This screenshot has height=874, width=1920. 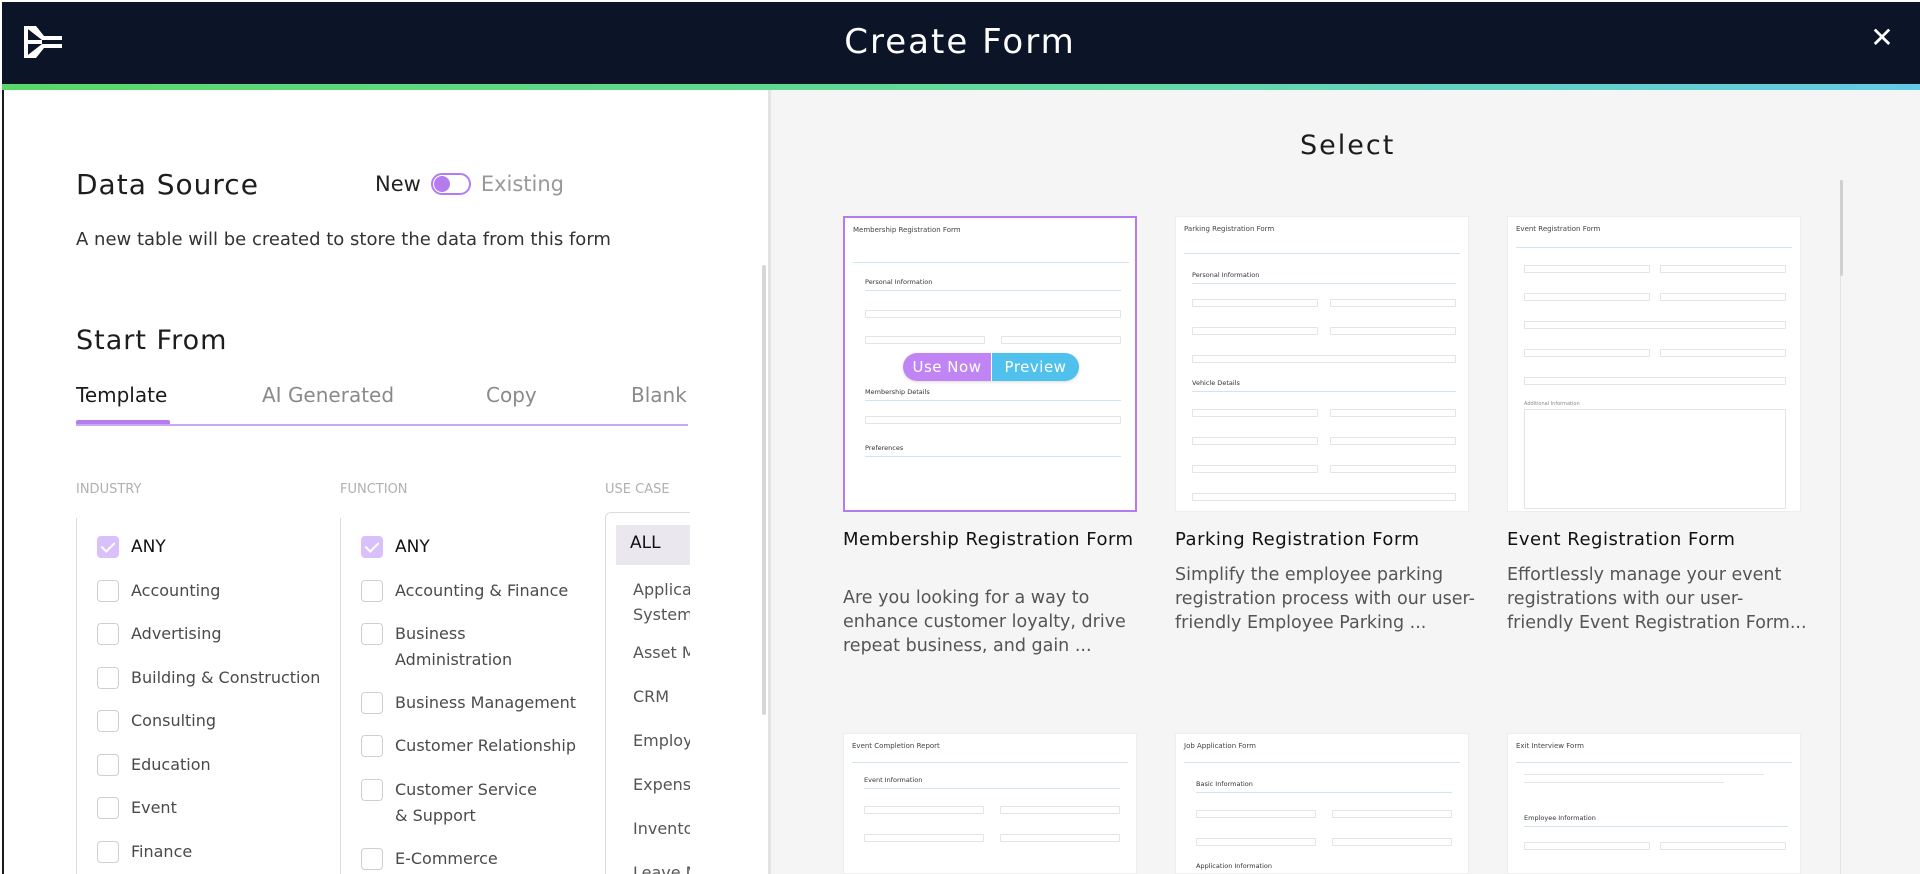 I want to click on industry-option-label: Accounting, so click(x=176, y=590).